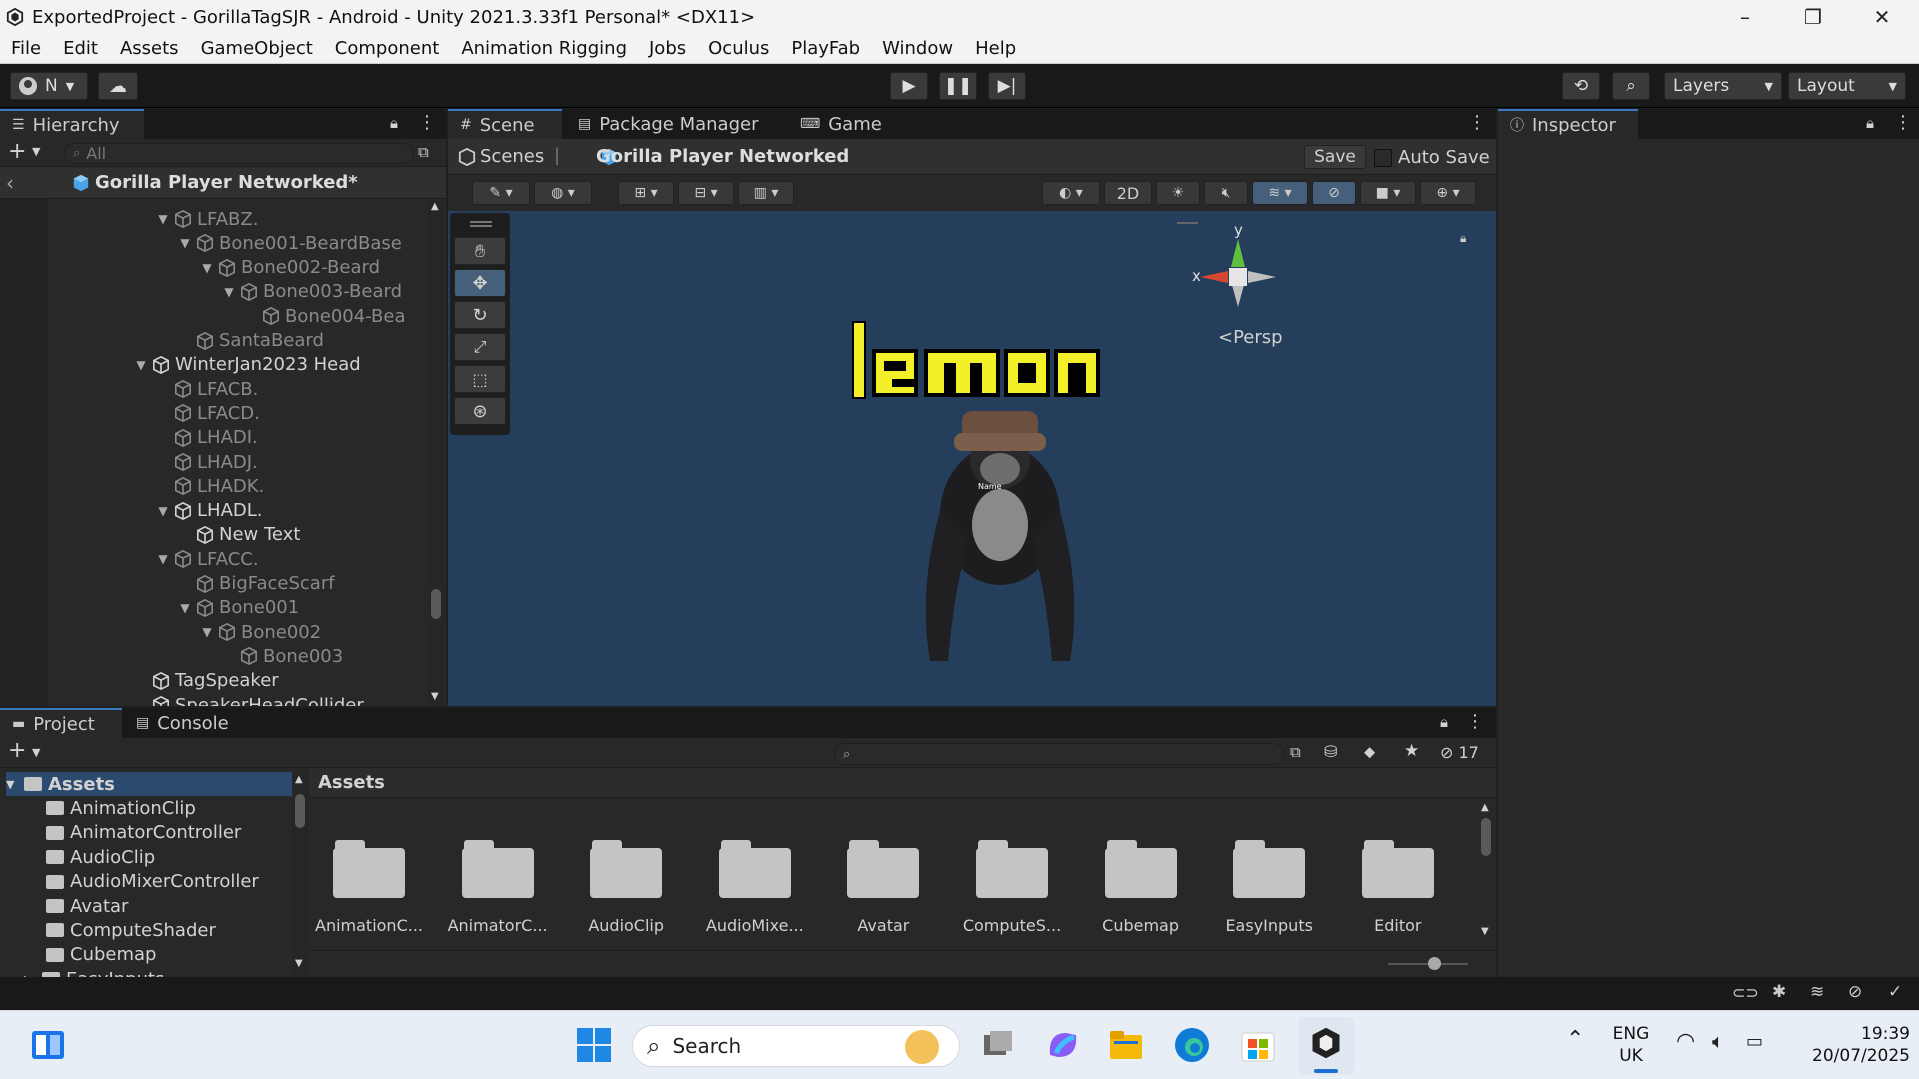 The image size is (1919, 1079). Describe the element at coordinates (1581, 86) in the screenshot. I see `undo-history-button: ⟲` at that location.